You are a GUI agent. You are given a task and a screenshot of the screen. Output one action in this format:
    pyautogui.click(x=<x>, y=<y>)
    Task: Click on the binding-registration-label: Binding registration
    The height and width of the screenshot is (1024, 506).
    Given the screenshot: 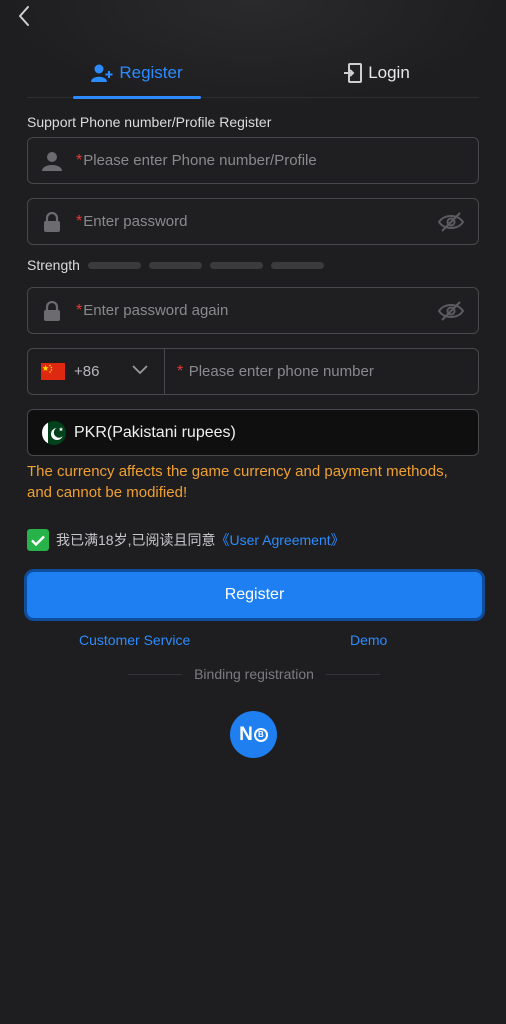 What is the action you would take?
    pyautogui.click(x=254, y=674)
    